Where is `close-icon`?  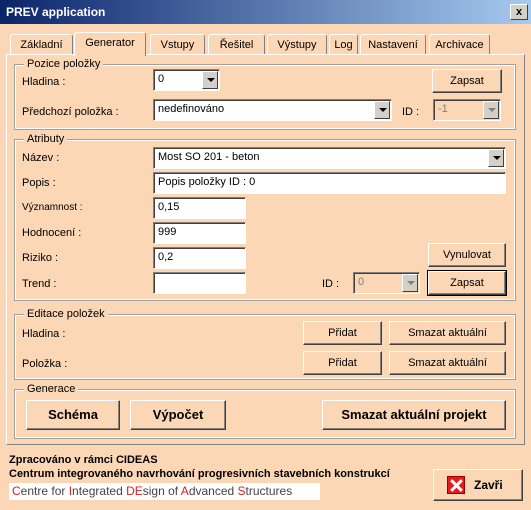
close-icon is located at coordinates (456, 485).